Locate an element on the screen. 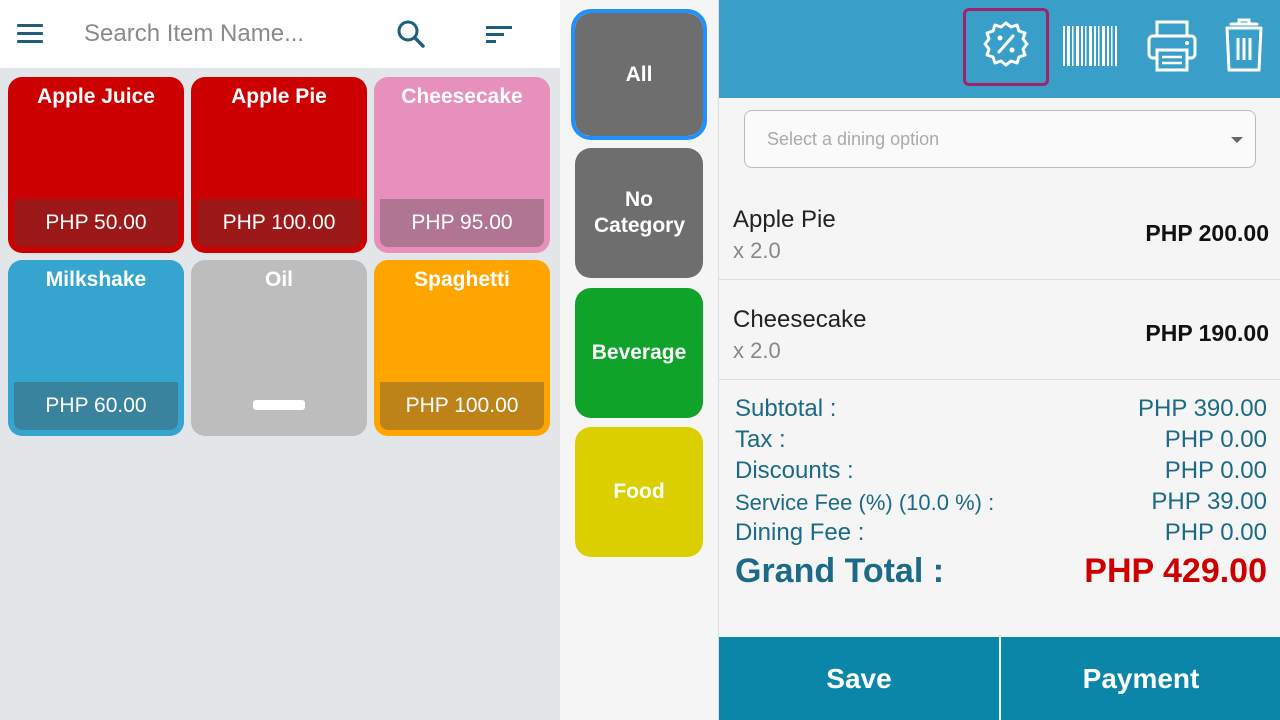  barcode-icon is located at coordinates (1090, 45).